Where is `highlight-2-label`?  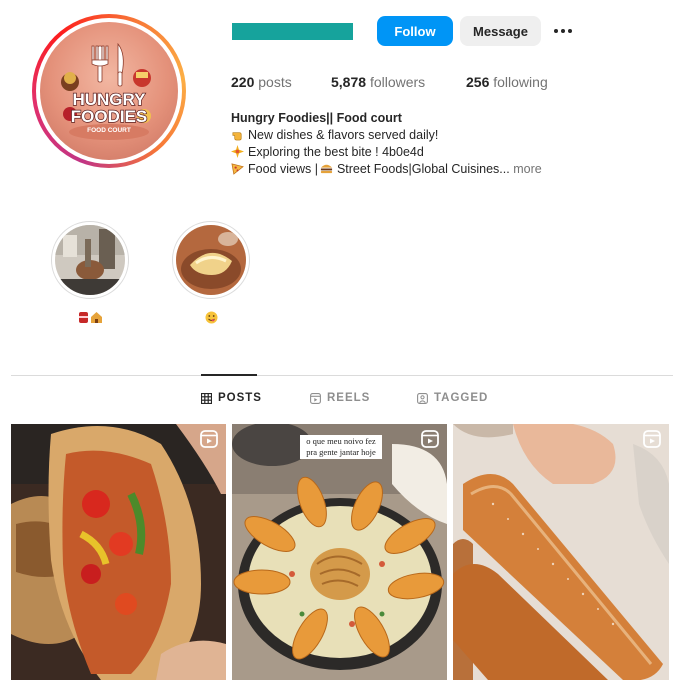 highlight-2-label is located at coordinates (211, 318).